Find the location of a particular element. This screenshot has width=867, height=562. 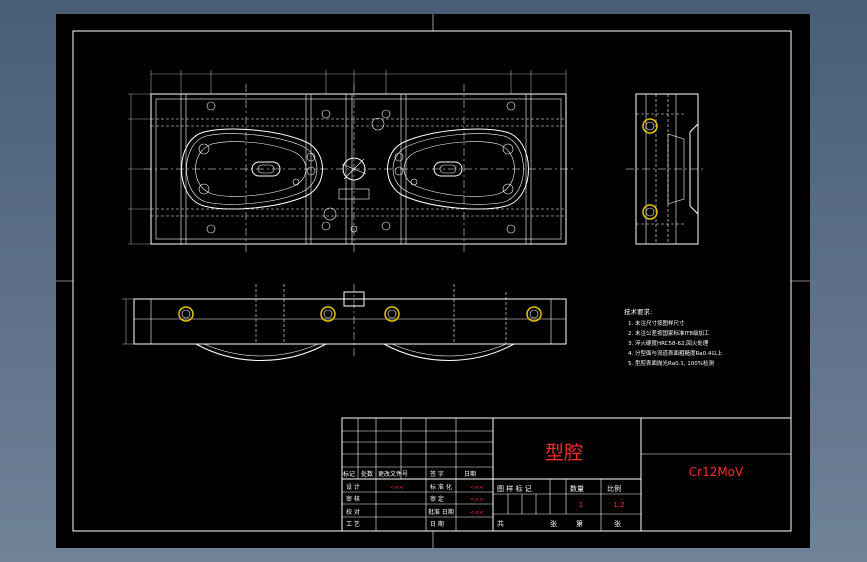

label-date: 日期 is located at coordinates (470, 474).